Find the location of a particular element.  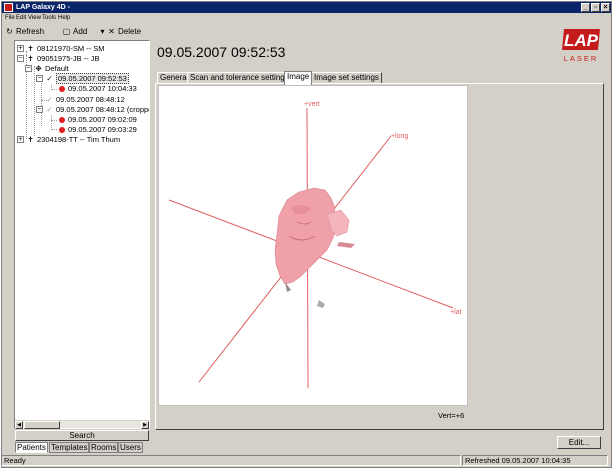

tab-rooms: Rooms is located at coordinates (104, 447).